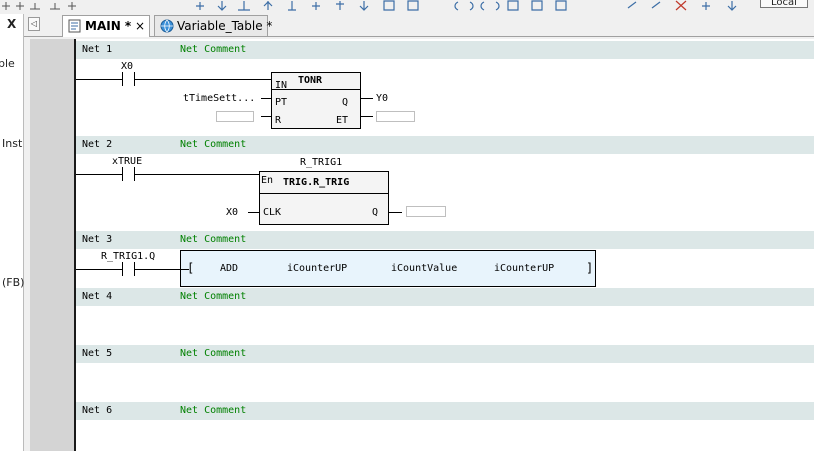 The height and width of the screenshot is (451, 814). What do you see at coordinates (445, 354) in the screenshot?
I see `network-header-5: Net 5 Net Comment` at bounding box center [445, 354].